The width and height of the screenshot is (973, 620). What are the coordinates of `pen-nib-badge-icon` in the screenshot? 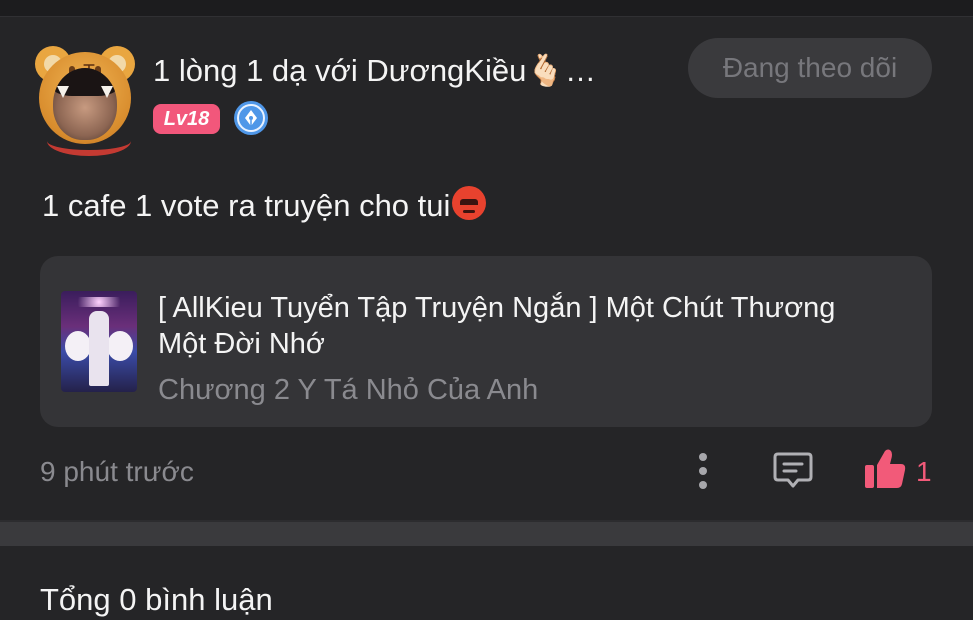 It's located at (251, 118).